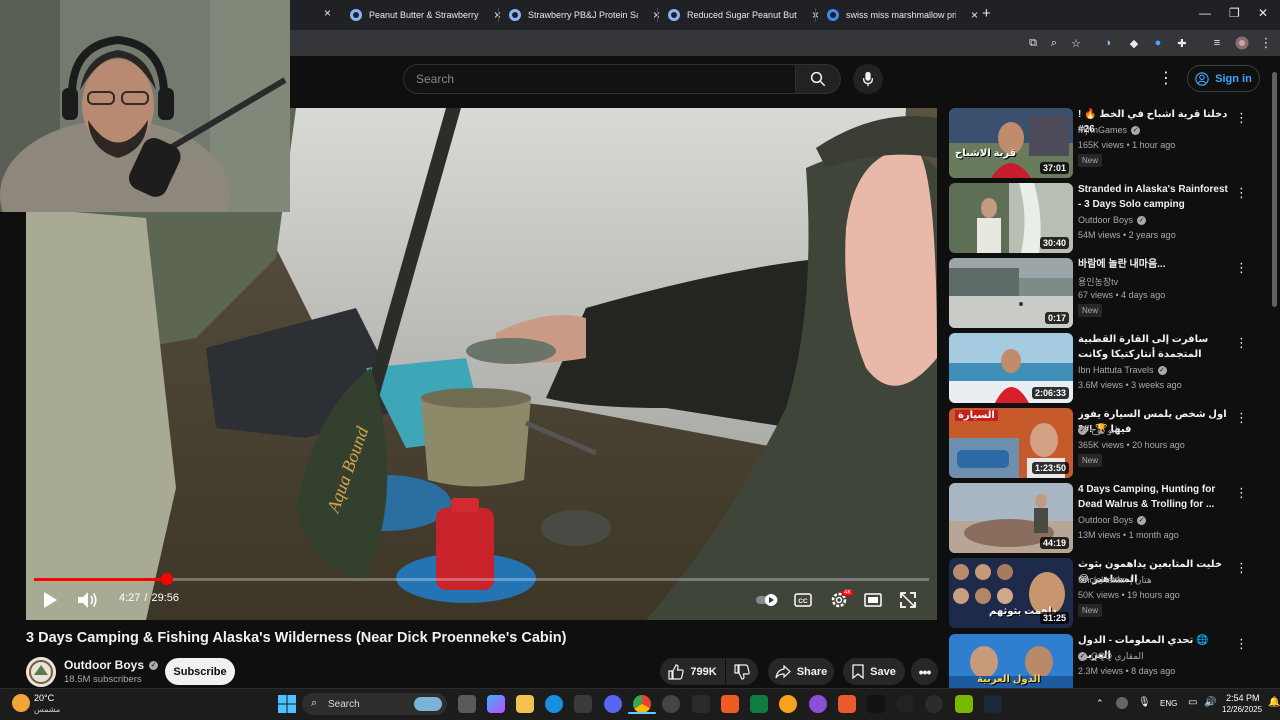 This screenshot has height=720, width=1280. I want to click on excel-icon, so click(759, 704).